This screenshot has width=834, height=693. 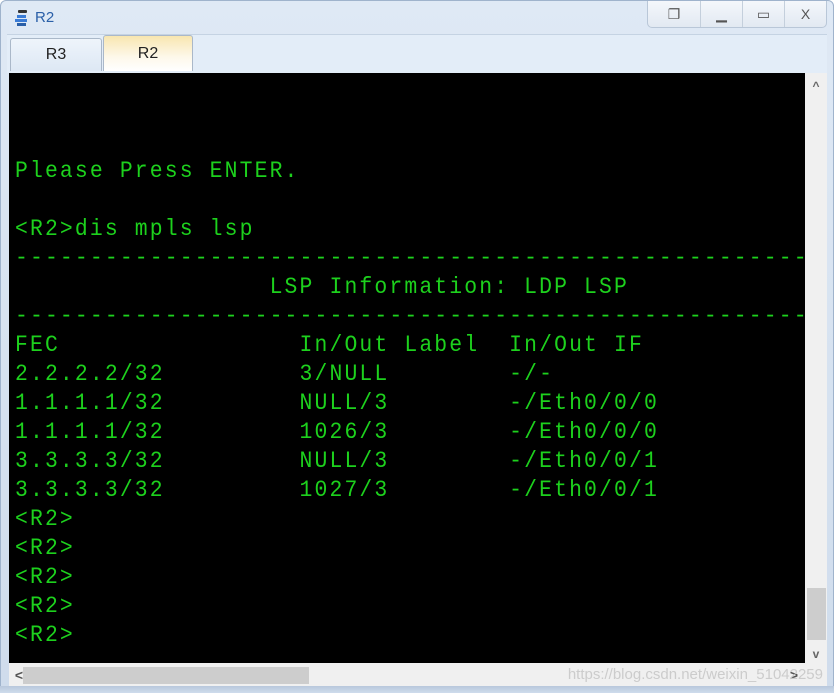 I want to click on chevron-down-icon: v, so click(x=816, y=654).